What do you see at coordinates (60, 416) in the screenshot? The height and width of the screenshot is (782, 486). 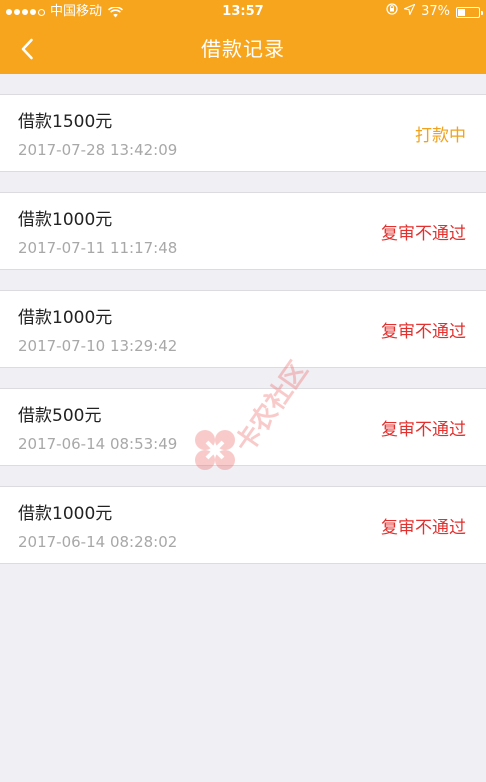 I see `loan-amount: 借款500元` at bounding box center [60, 416].